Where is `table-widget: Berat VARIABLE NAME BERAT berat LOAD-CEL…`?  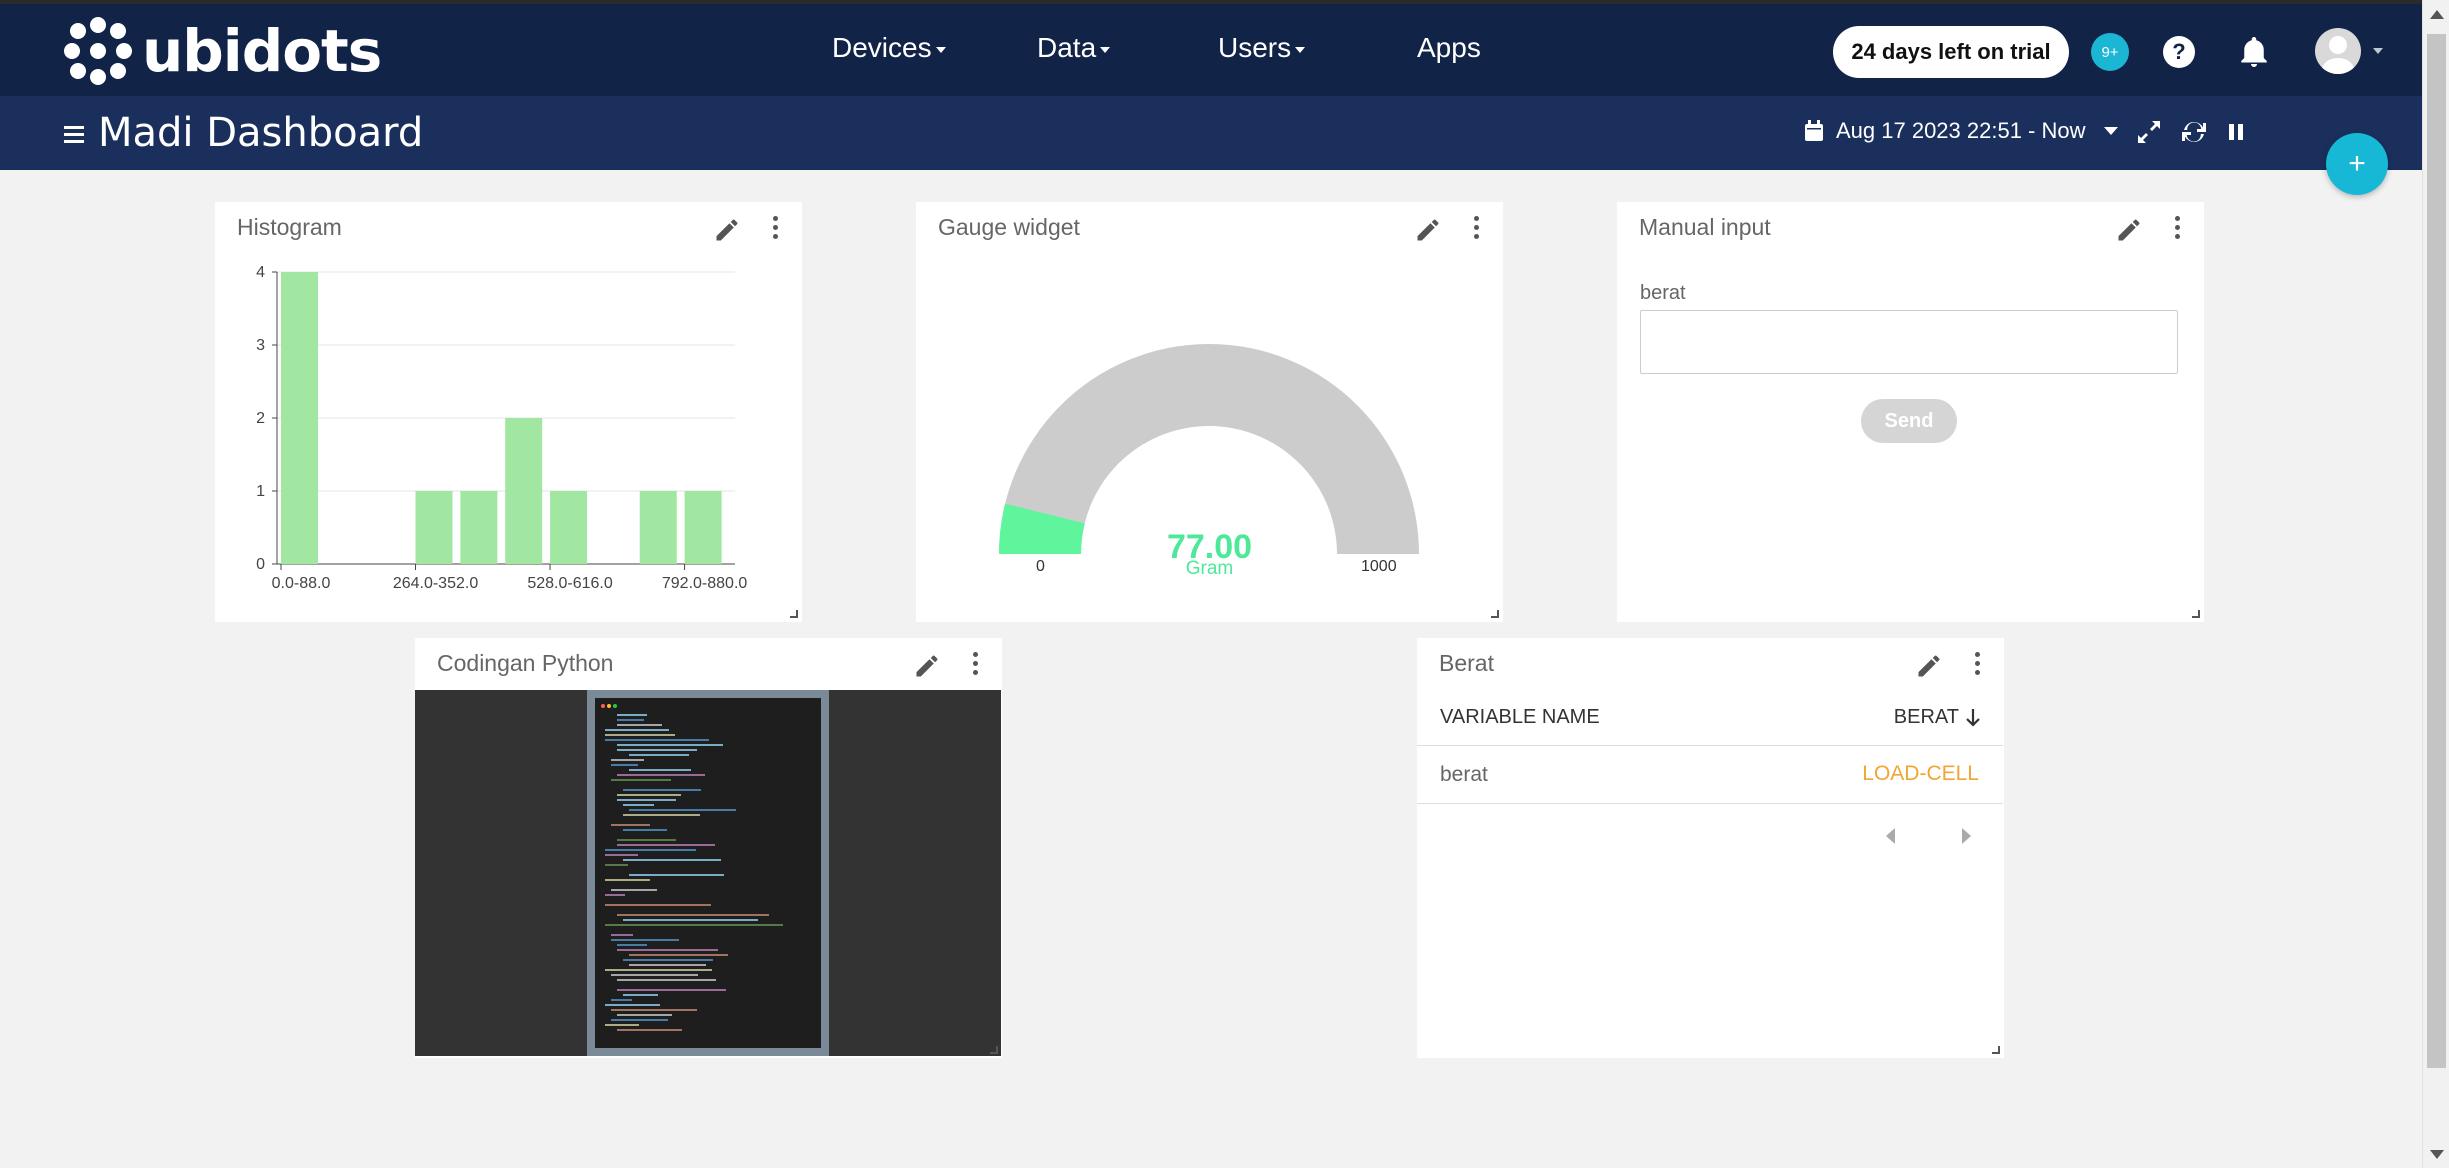
table-widget: Berat VARIABLE NAME BERAT berat LOAD-CEL… is located at coordinates (1710, 848).